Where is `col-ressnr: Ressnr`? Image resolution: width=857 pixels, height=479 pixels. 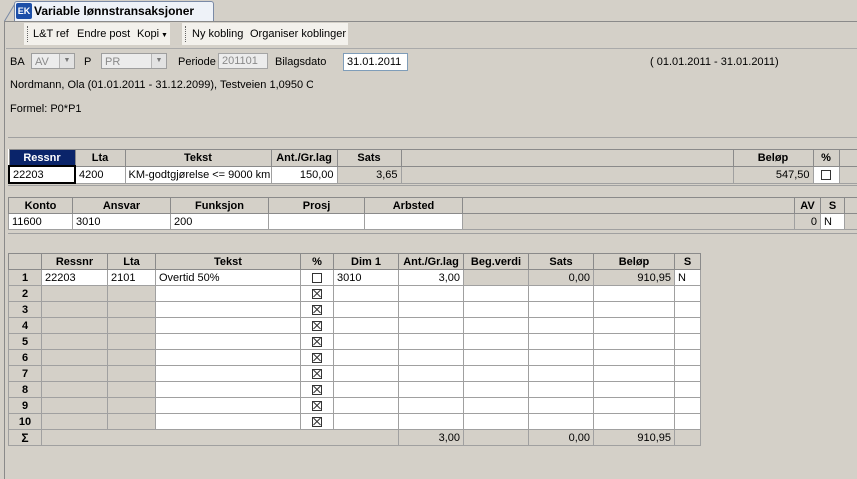 col-ressnr: Ressnr is located at coordinates (42, 158).